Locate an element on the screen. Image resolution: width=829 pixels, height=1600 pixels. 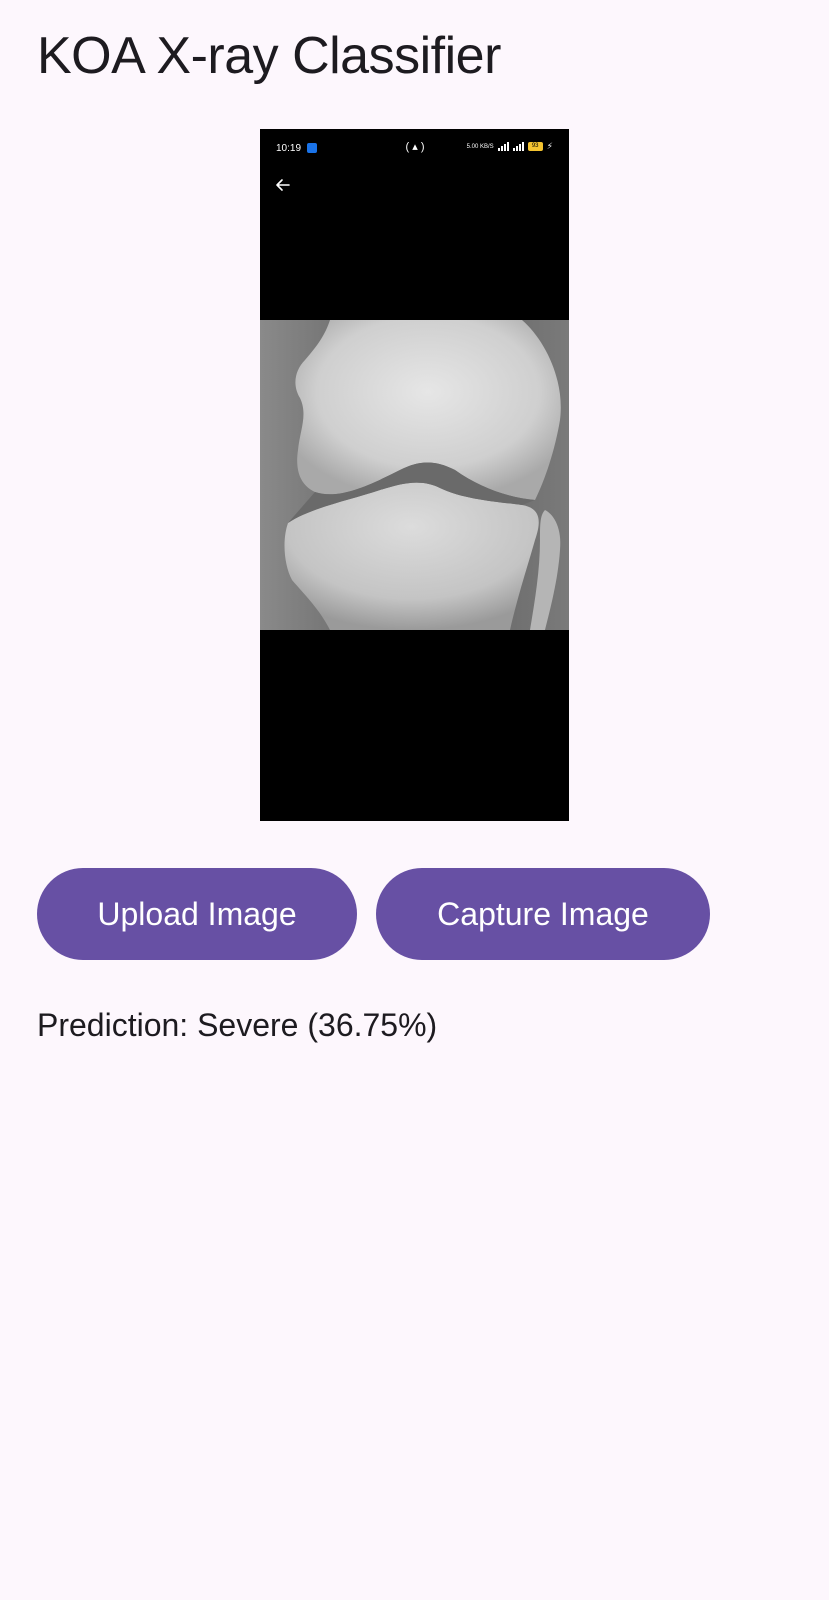
status-indicators: 5.00 KB/S 93 ⚡ is located at coordinates (510, 146).